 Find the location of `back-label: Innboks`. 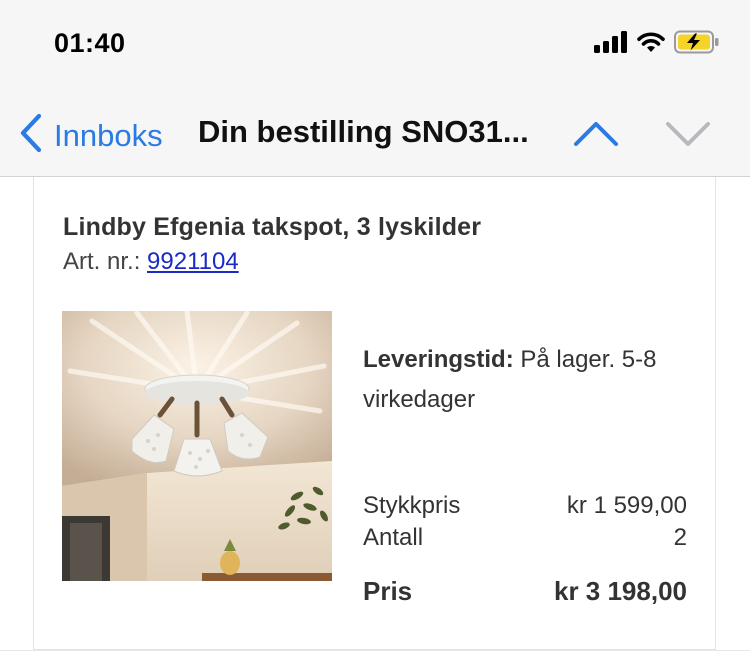

back-label: Innboks is located at coordinates (108, 135).